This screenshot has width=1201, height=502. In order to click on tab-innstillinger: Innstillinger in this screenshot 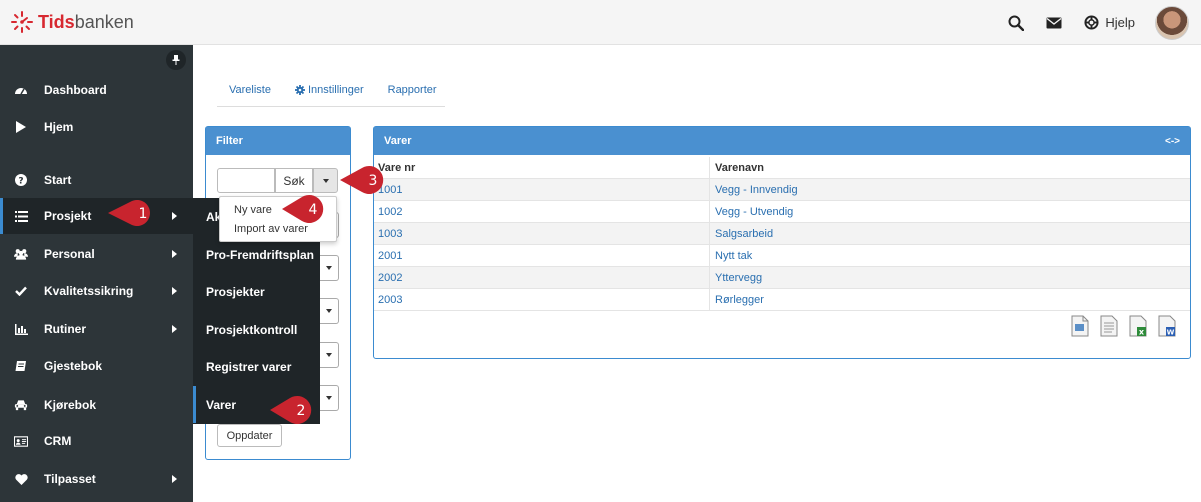, I will do `click(329, 91)`.